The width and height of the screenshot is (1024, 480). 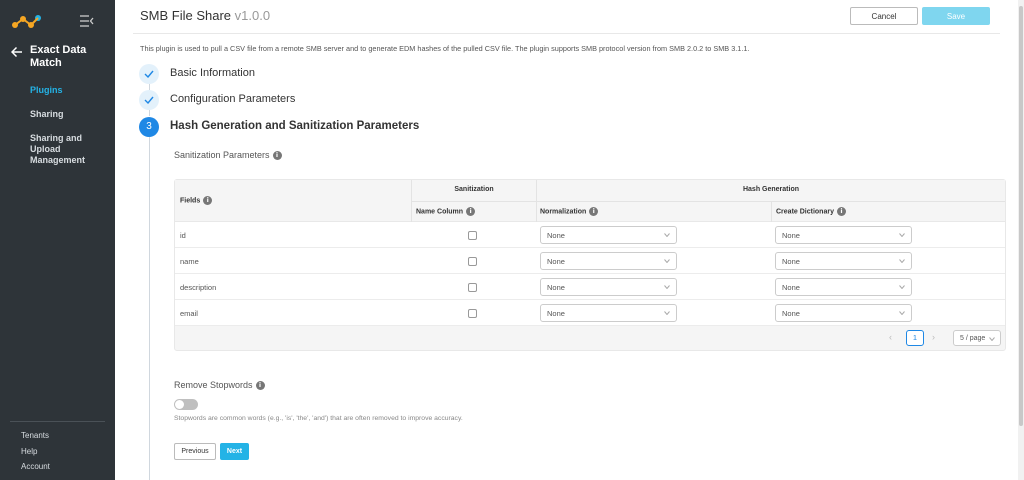 What do you see at coordinates (189, 313) in the screenshot?
I see `field-name: email` at bounding box center [189, 313].